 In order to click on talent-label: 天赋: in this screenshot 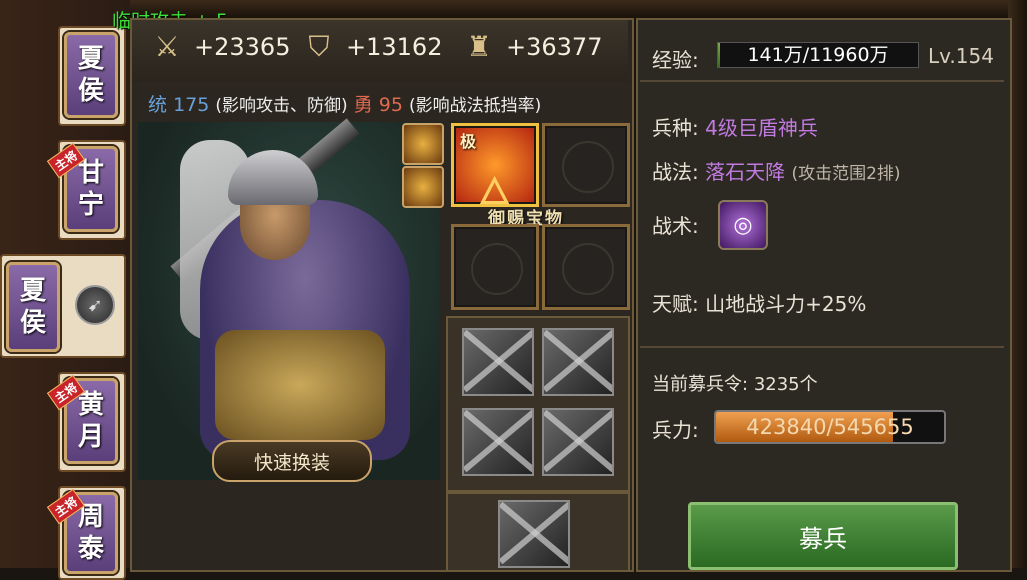, I will do `click(675, 304)`.